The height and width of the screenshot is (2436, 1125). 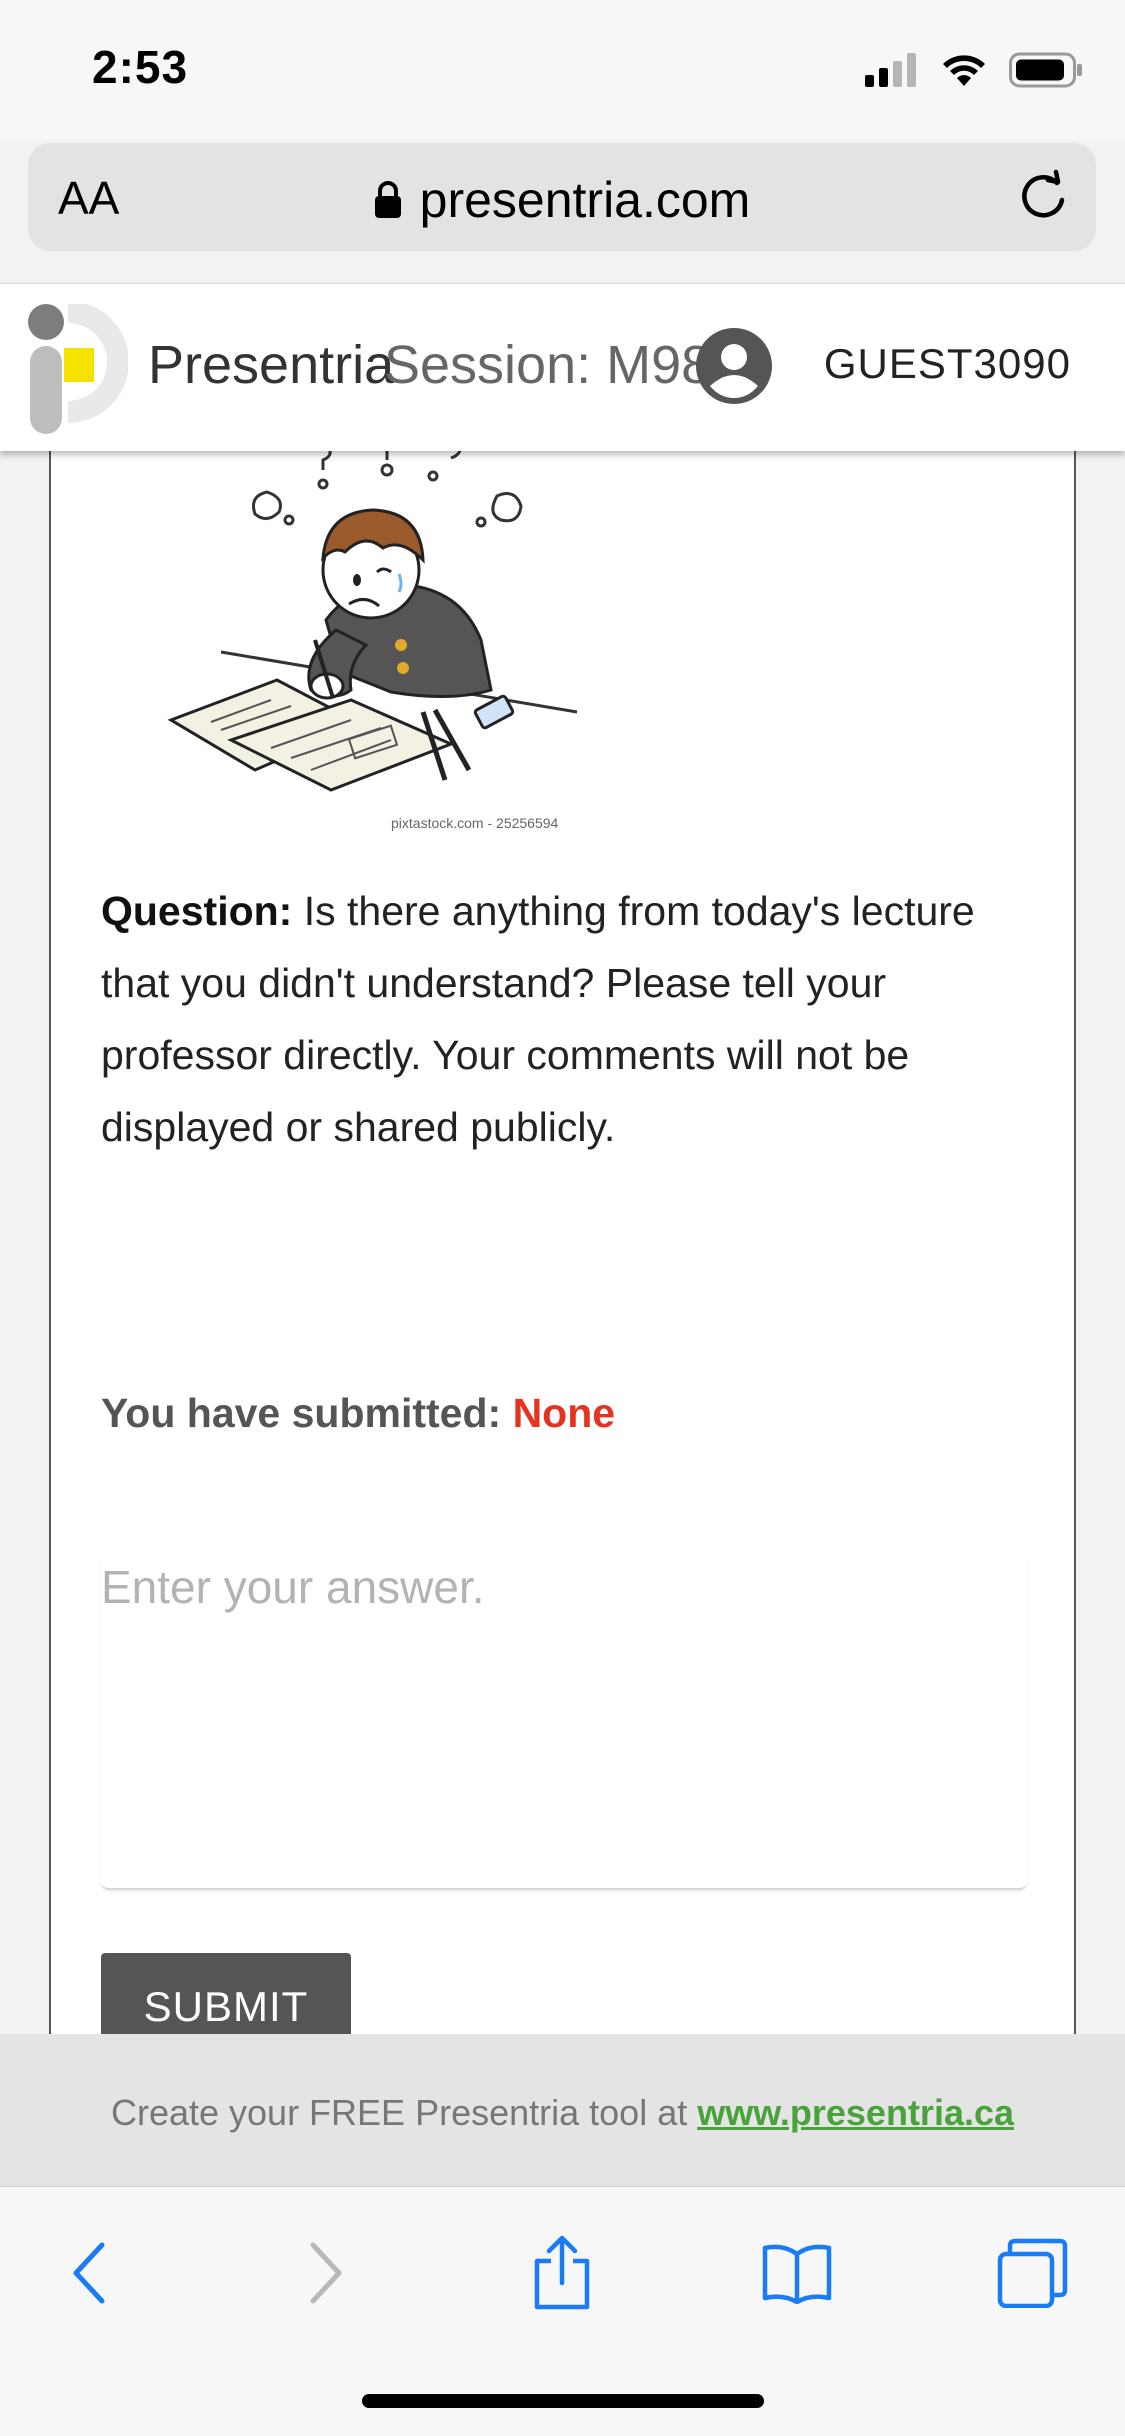 I want to click on brand-name: Presentria, so click(x=271, y=365).